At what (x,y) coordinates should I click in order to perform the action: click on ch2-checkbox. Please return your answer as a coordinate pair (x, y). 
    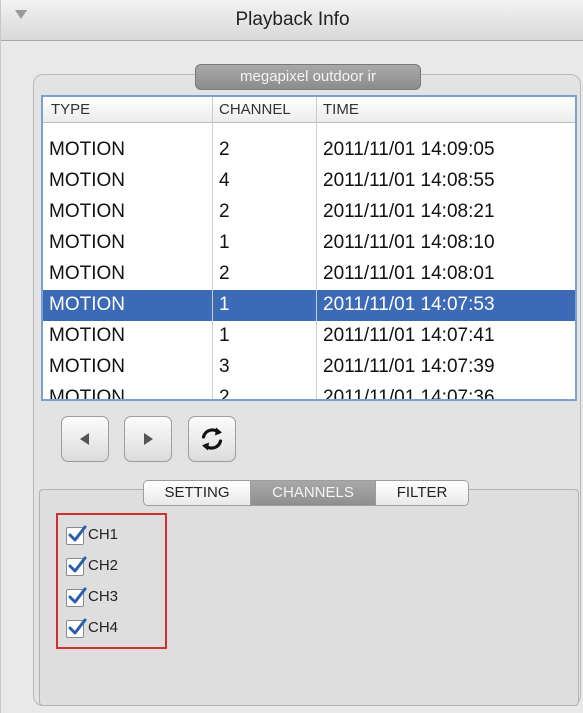
    Looking at the image, I should click on (76, 566).